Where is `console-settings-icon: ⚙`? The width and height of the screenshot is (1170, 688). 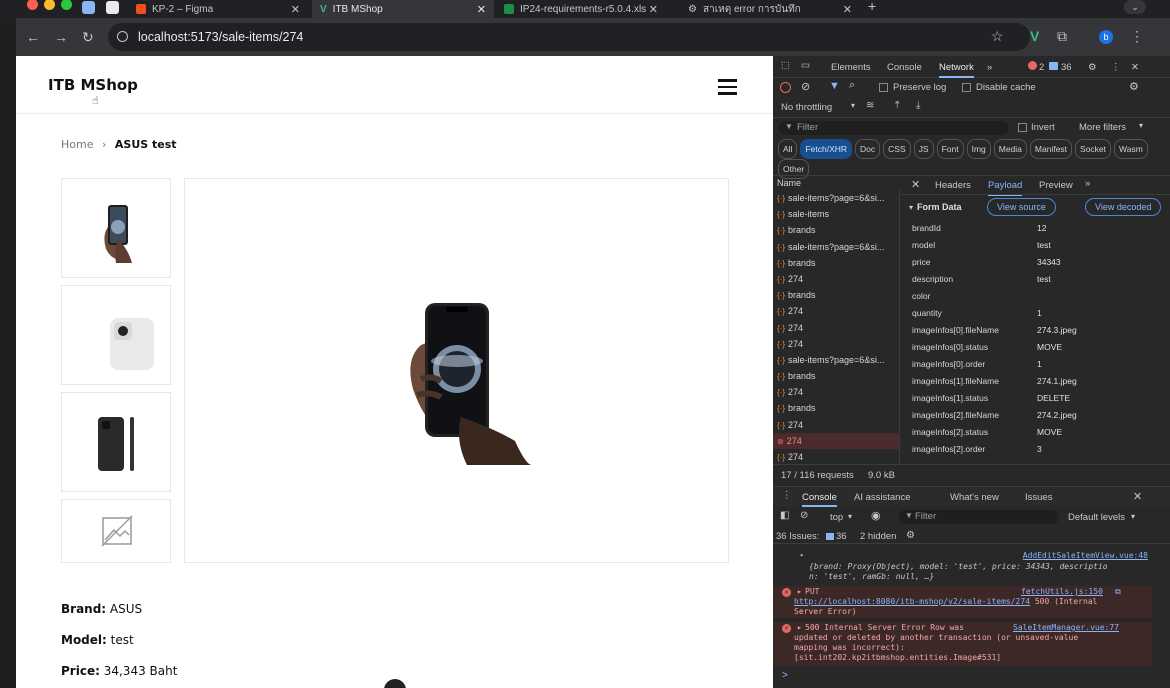 console-settings-icon: ⚙ is located at coordinates (910, 535).